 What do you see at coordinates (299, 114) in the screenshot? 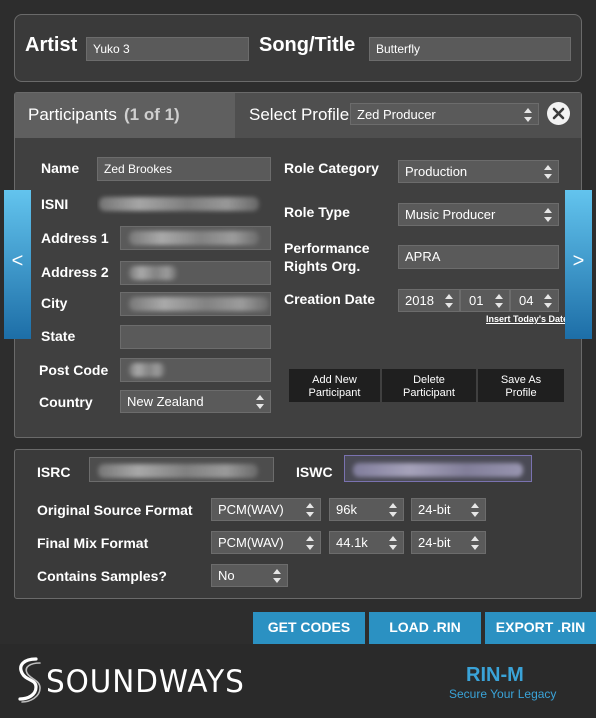
I see `select-profile-label: Select Profile` at bounding box center [299, 114].